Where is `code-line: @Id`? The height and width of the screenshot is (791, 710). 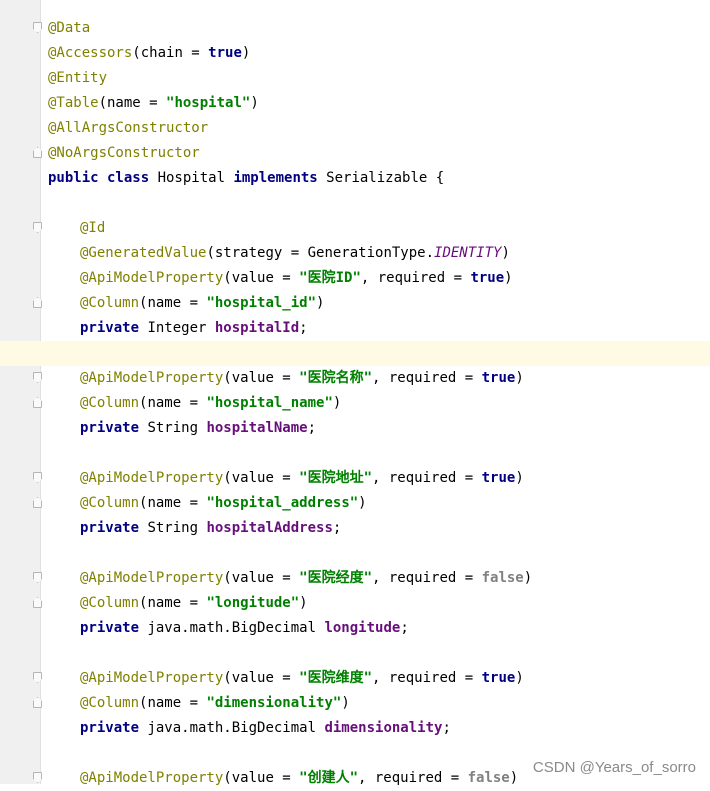
code-line: @Id is located at coordinates (355, 228).